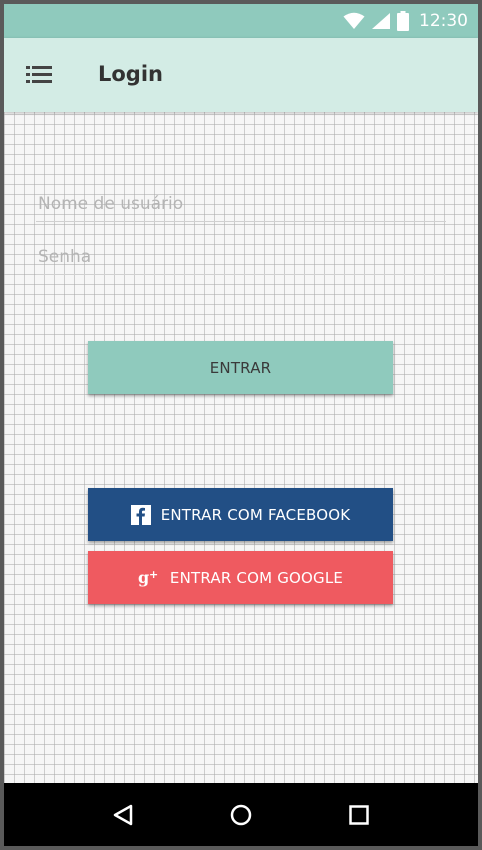  Describe the element at coordinates (140, 514) in the screenshot. I see `facebook-icon` at that location.